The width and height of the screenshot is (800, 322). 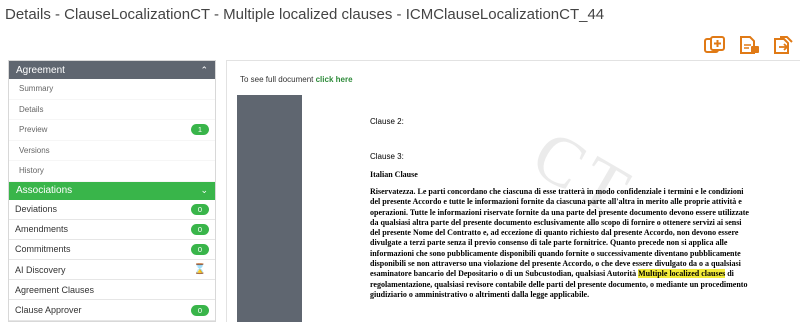 I want to click on full-document-link: click here, so click(x=334, y=79).